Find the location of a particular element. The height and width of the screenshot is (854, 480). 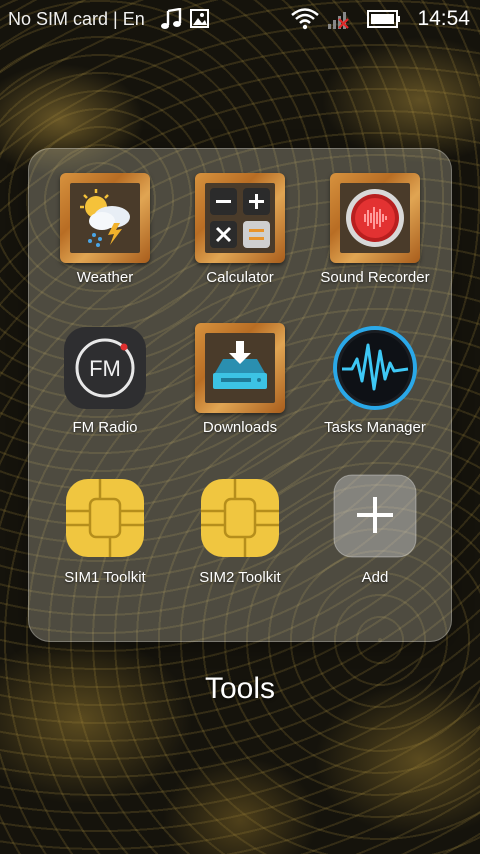

app-label: Add is located at coordinates (375, 577).